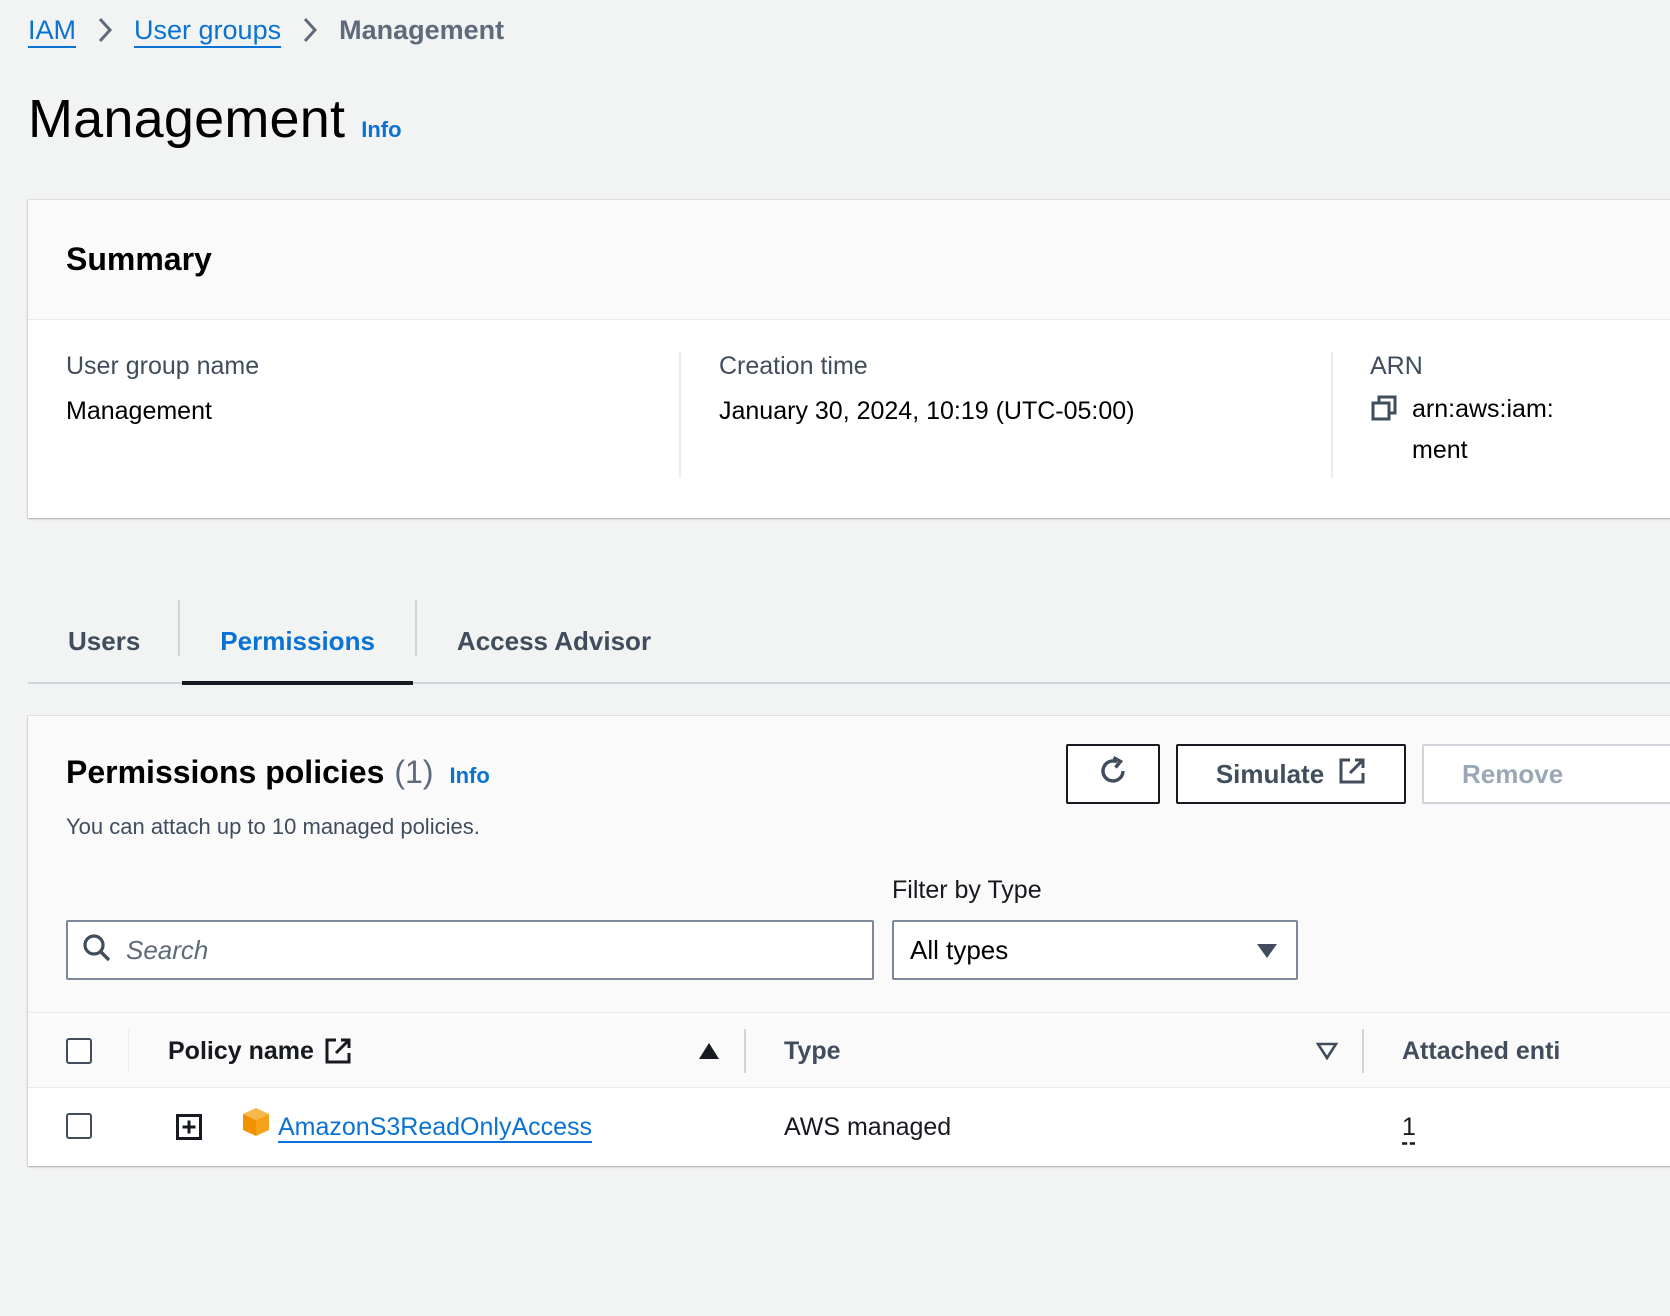  I want to click on tab-permissions: Permissions, so click(297, 642).